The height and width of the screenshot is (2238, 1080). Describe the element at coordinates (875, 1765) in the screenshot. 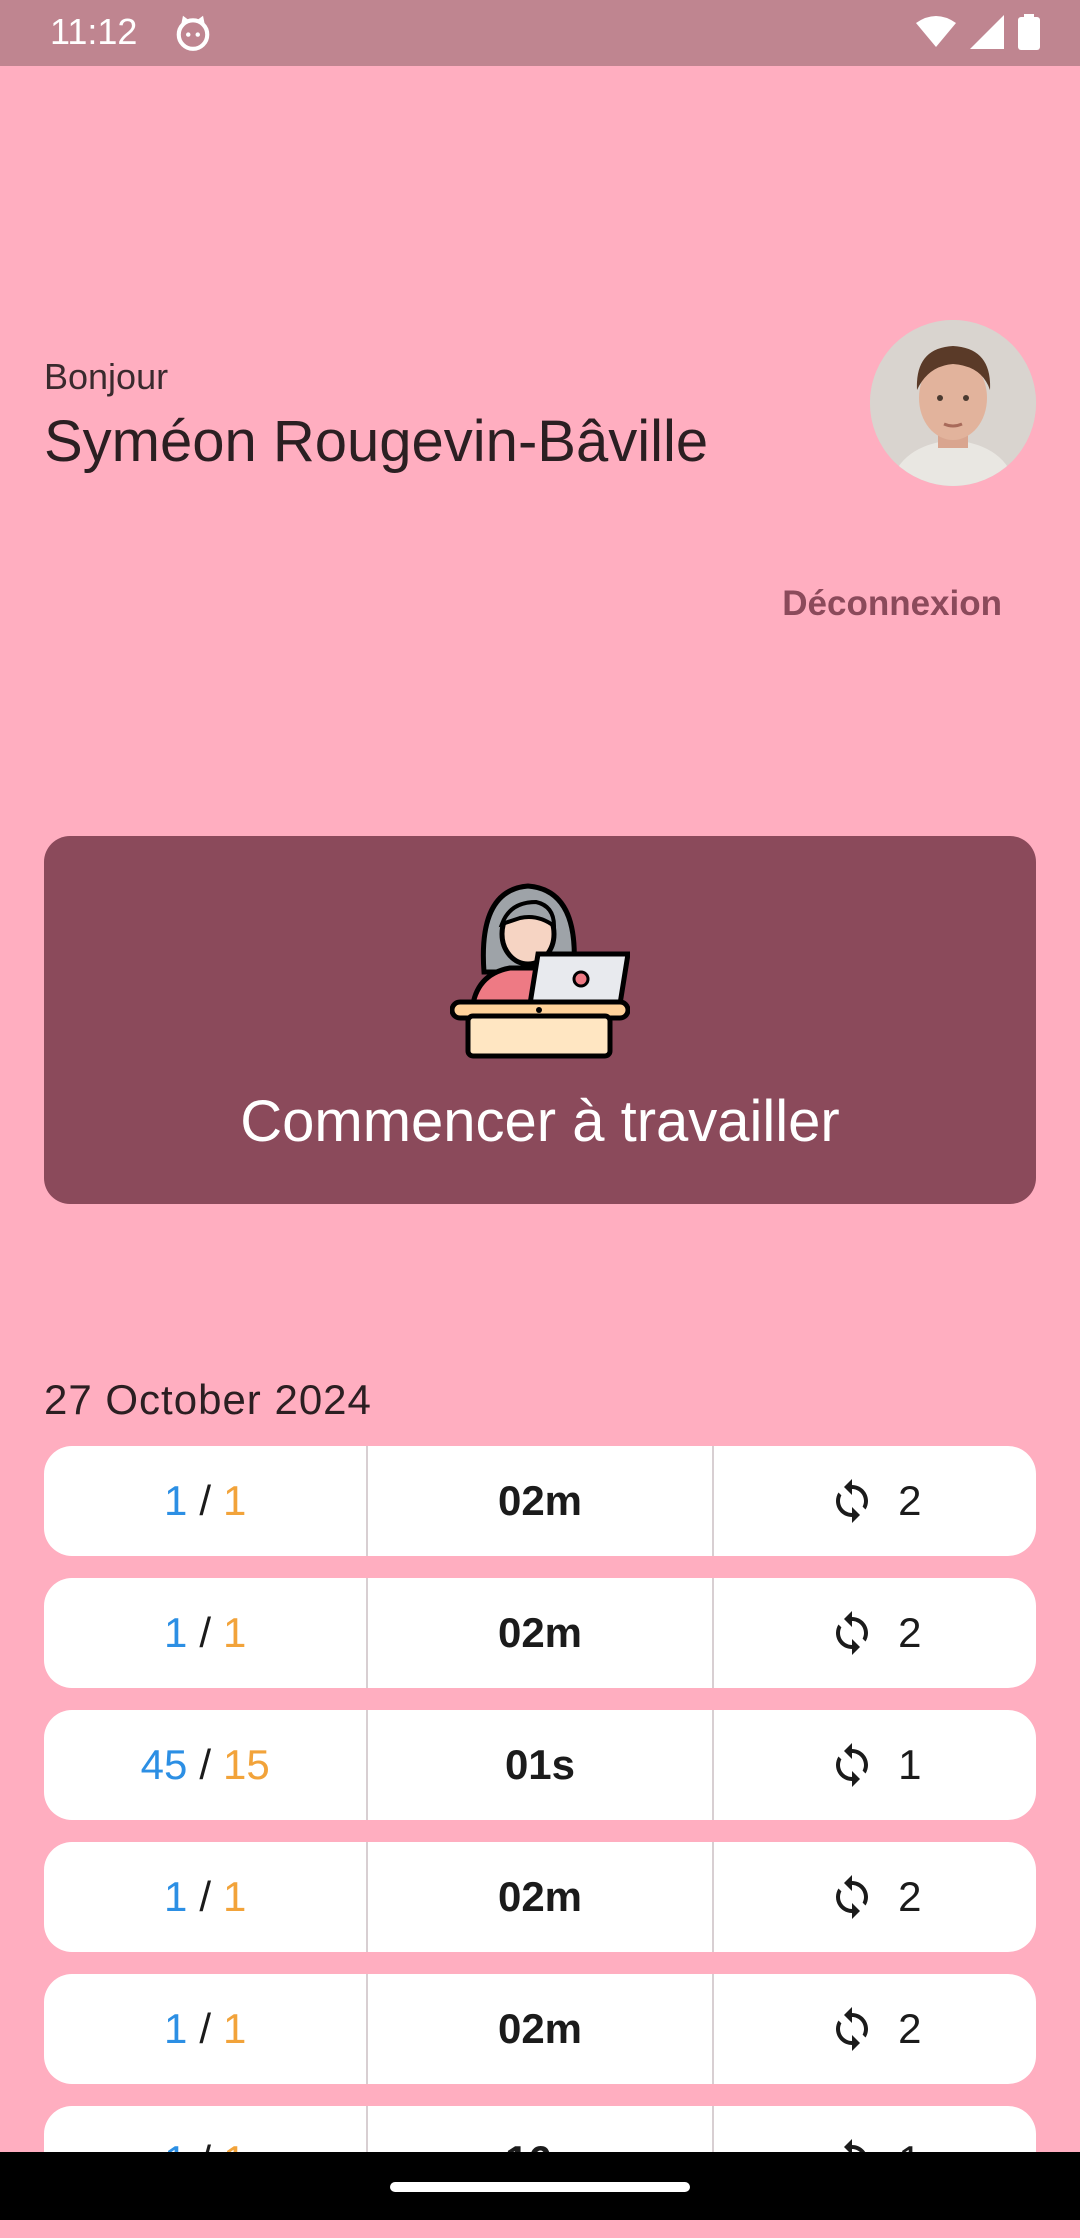

I see `cycles-cell: 1` at that location.